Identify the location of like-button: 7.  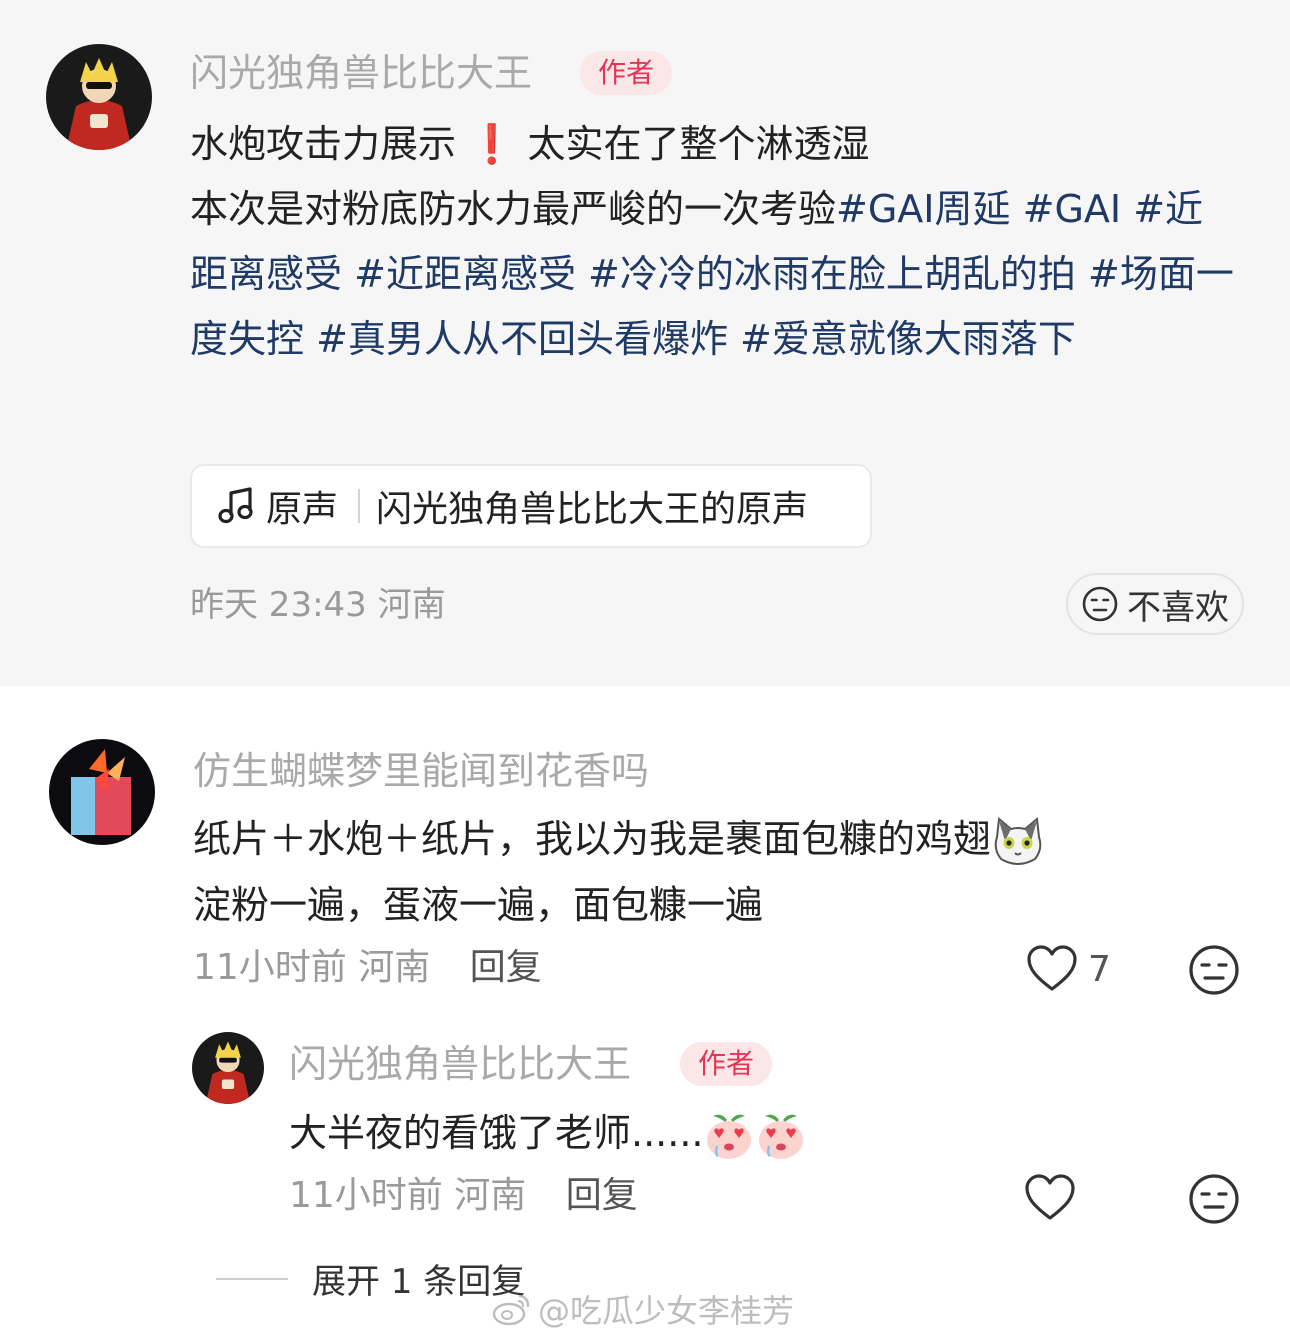
(1068, 969).